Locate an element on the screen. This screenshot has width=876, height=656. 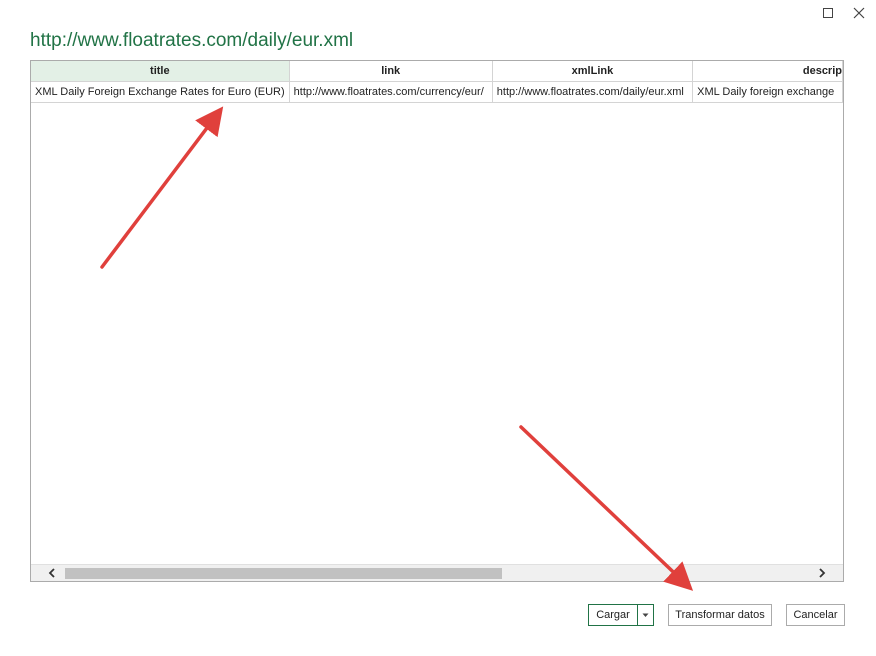
maximize-button is located at coordinates (828, 13).